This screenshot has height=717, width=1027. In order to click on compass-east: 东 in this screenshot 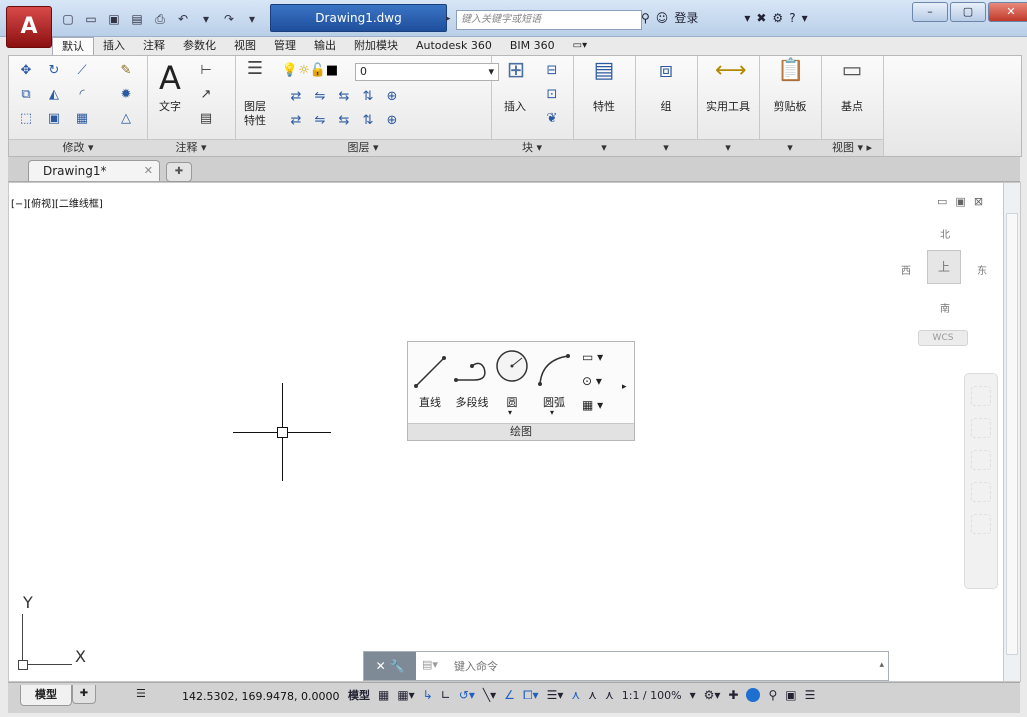, I will do `click(982, 269)`.